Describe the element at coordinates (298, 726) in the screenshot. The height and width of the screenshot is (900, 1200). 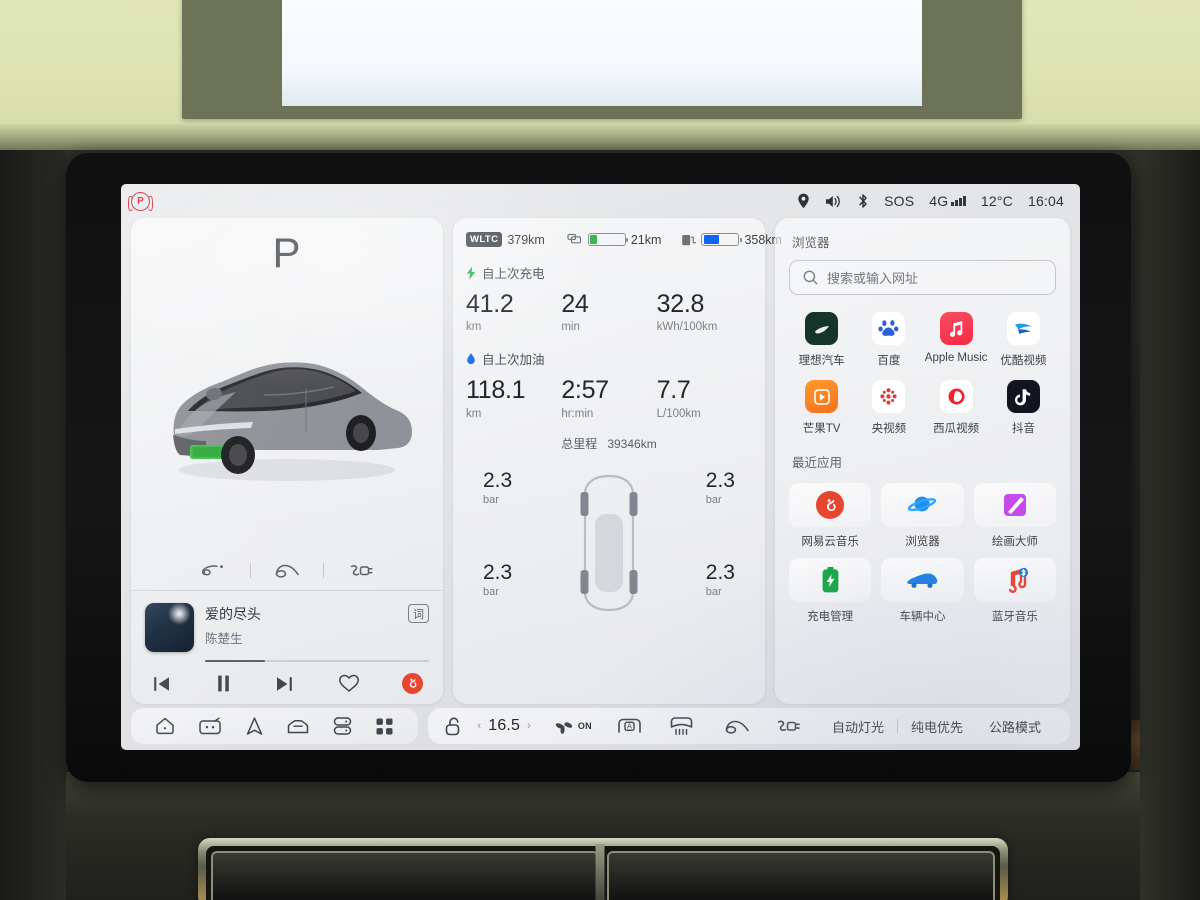
I see `vehicle-icon` at that location.